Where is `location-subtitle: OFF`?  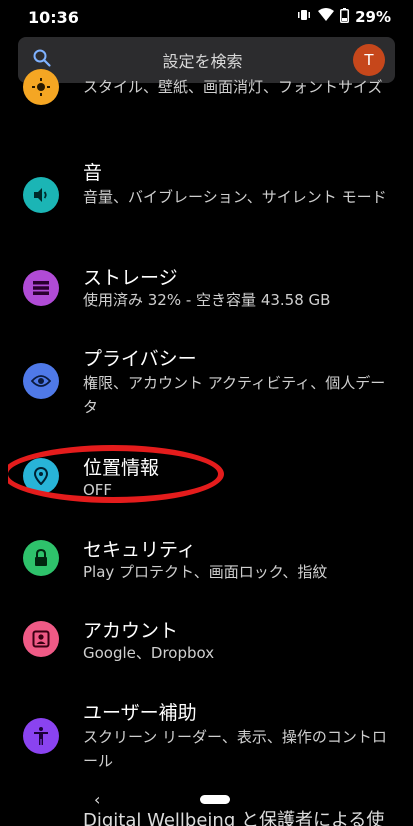 location-subtitle: OFF is located at coordinates (98, 490).